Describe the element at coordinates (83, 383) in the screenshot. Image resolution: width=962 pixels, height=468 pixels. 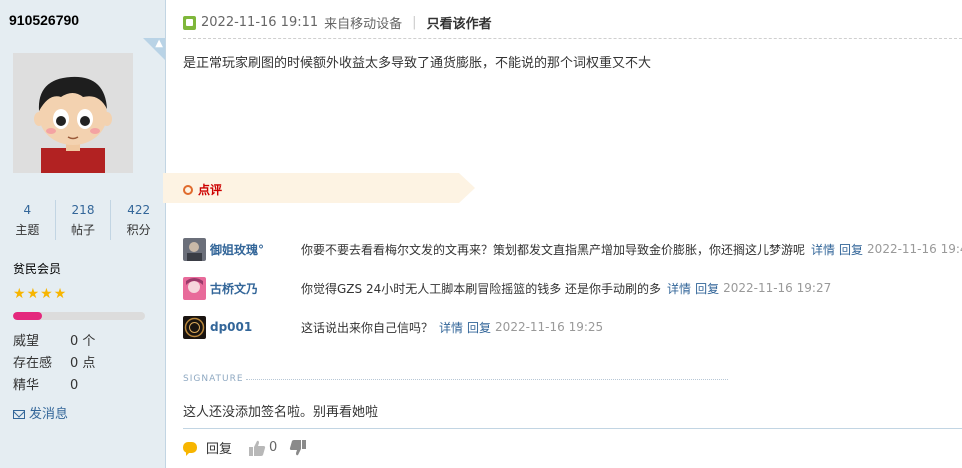
I see `attr-essence: 精华 0` at that location.